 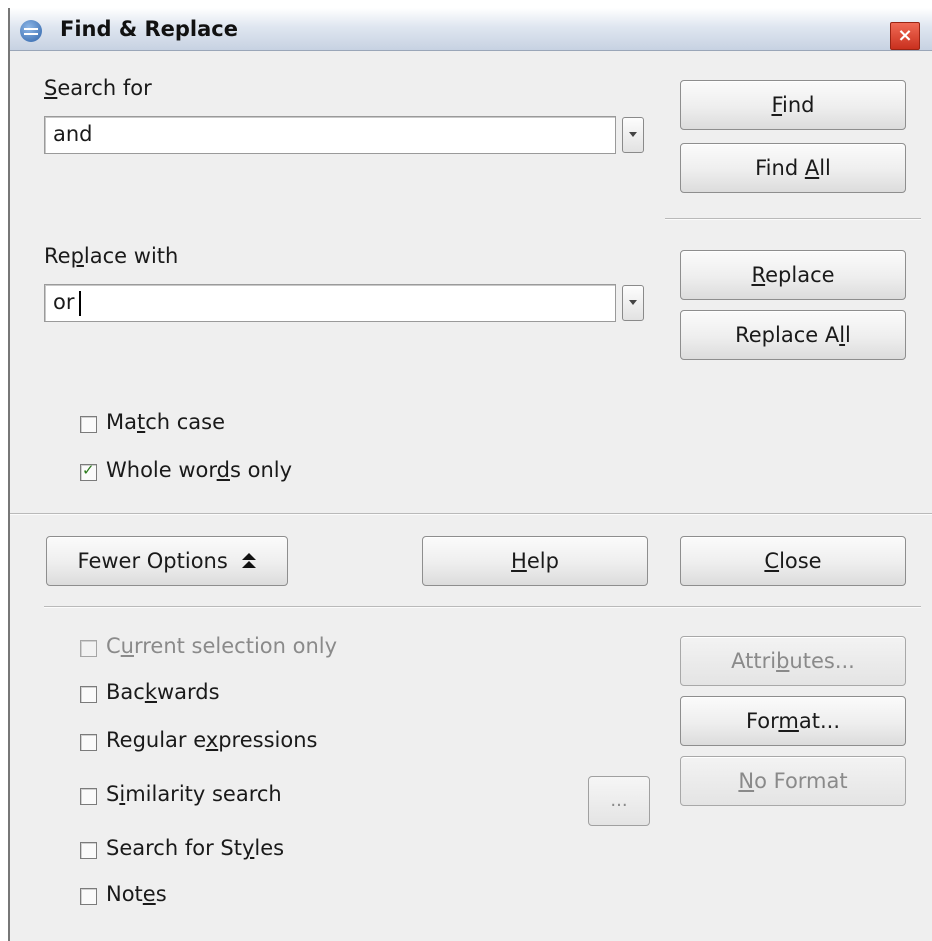 I want to click on backwards-checkbox, so click(x=88, y=694).